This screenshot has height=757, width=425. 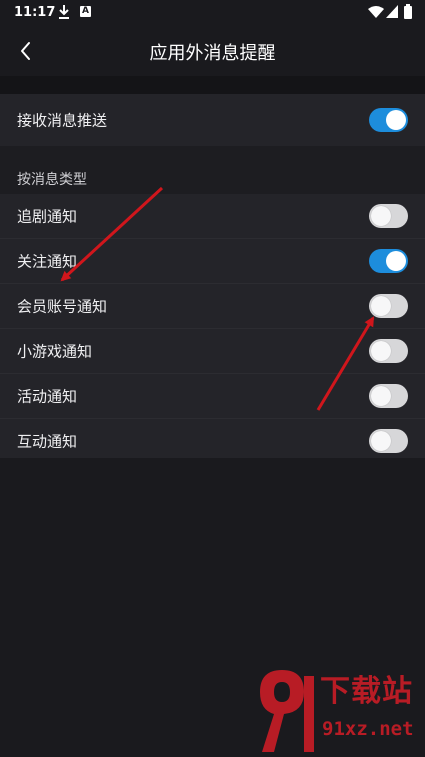 What do you see at coordinates (55, 351) in the screenshot?
I see `mini-game-label: 小游戏通知` at bounding box center [55, 351].